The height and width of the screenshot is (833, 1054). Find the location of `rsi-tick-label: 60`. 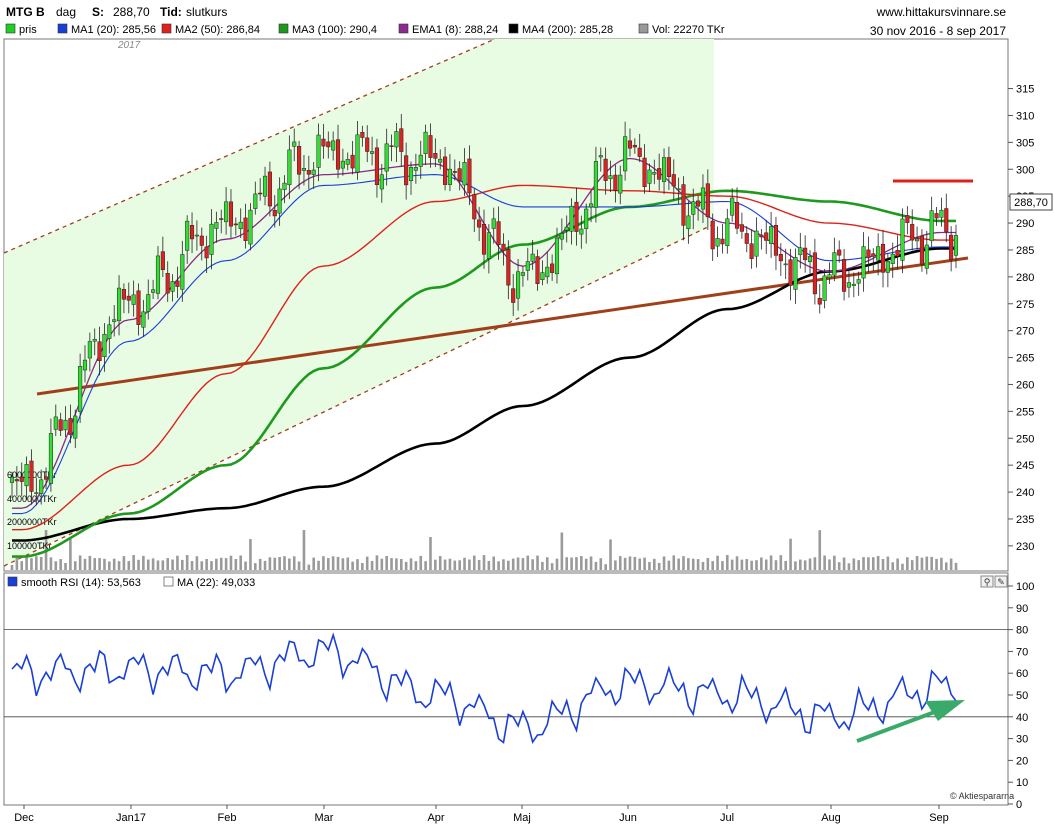

rsi-tick-label: 60 is located at coordinates (1022, 674).